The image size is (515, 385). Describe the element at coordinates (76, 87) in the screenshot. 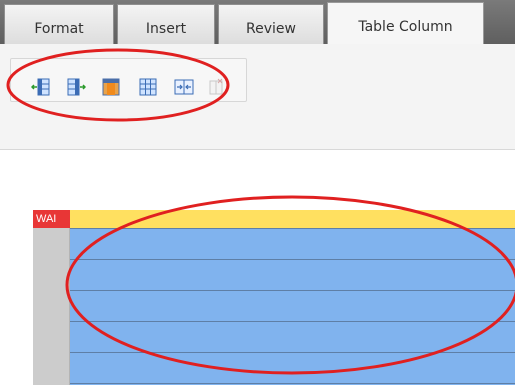

I see `insert-column-right-icon` at that location.